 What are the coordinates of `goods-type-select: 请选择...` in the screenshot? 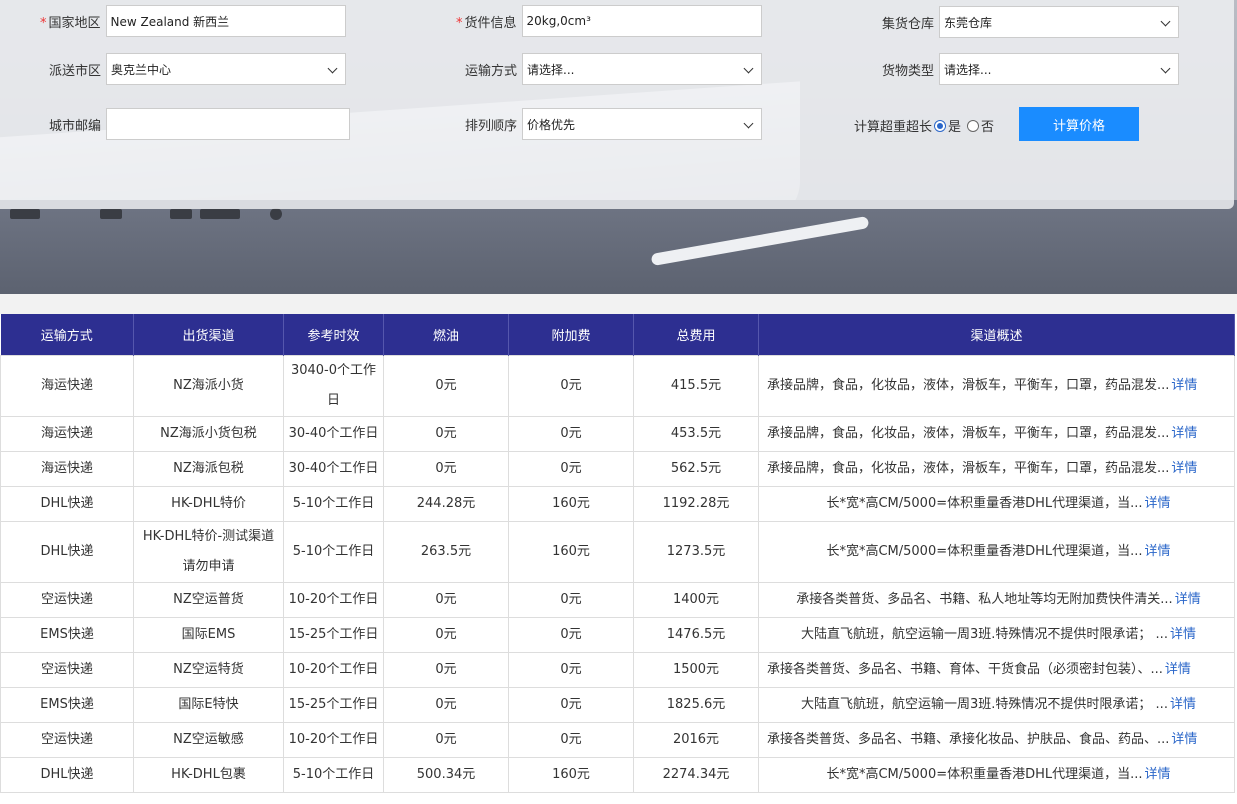 It's located at (1059, 69).